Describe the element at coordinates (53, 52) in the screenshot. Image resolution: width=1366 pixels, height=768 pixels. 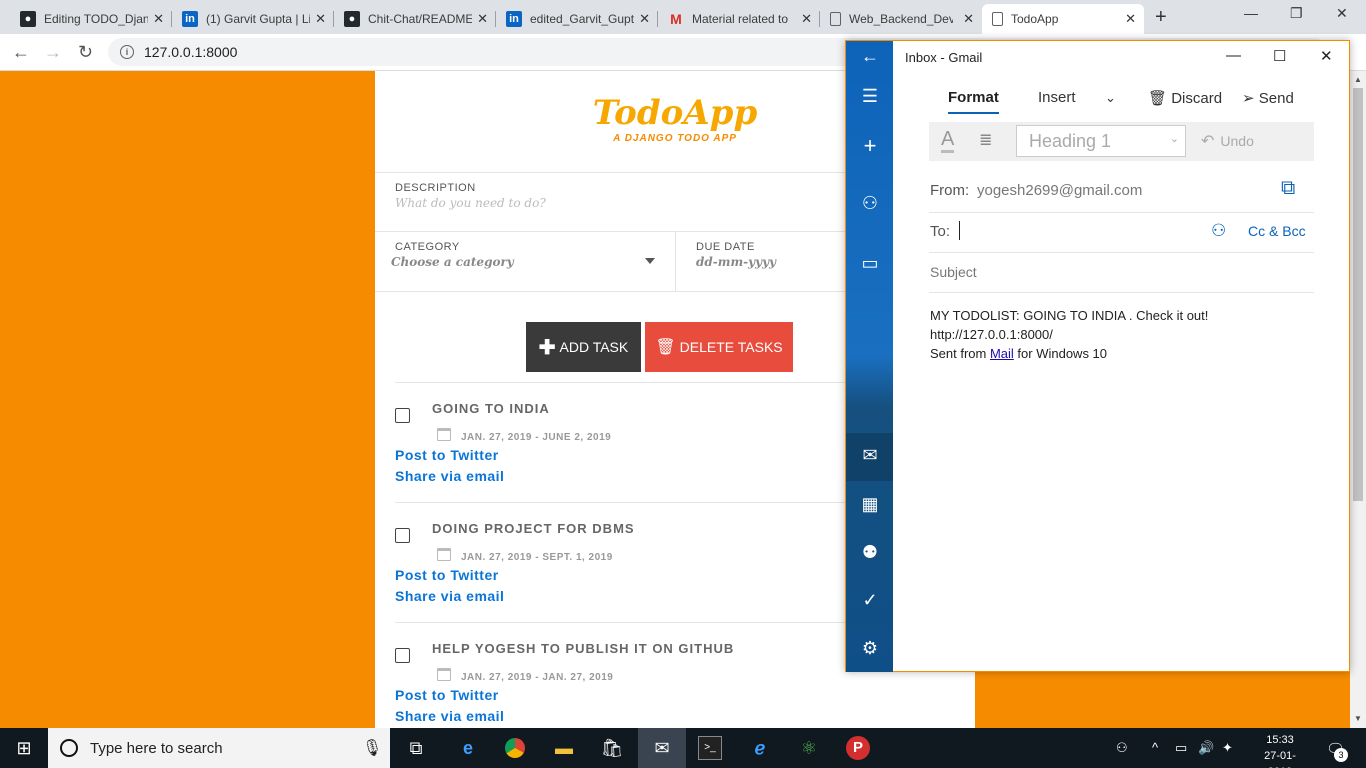
I see `forward-arrow-icon: →` at that location.